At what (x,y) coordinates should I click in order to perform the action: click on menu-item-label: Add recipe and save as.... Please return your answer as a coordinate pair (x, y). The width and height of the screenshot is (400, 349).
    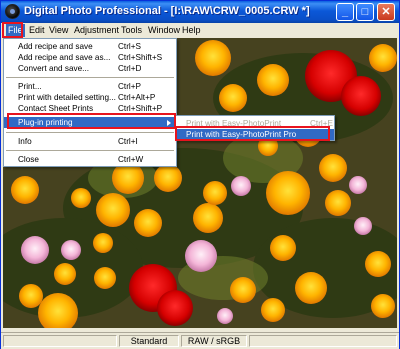
    Looking at the image, I should click on (64, 57).